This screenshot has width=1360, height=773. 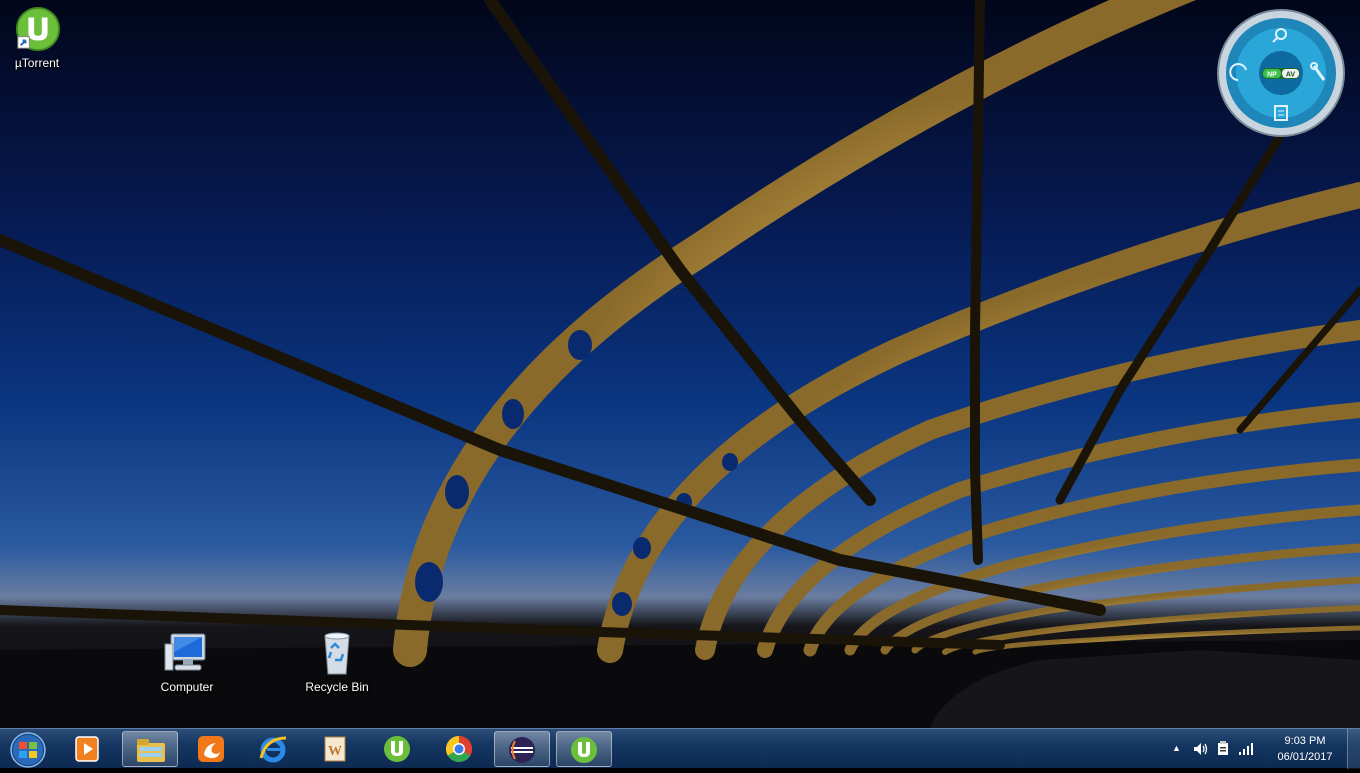 I want to click on internet-explorer-icon, so click(x=273, y=749).